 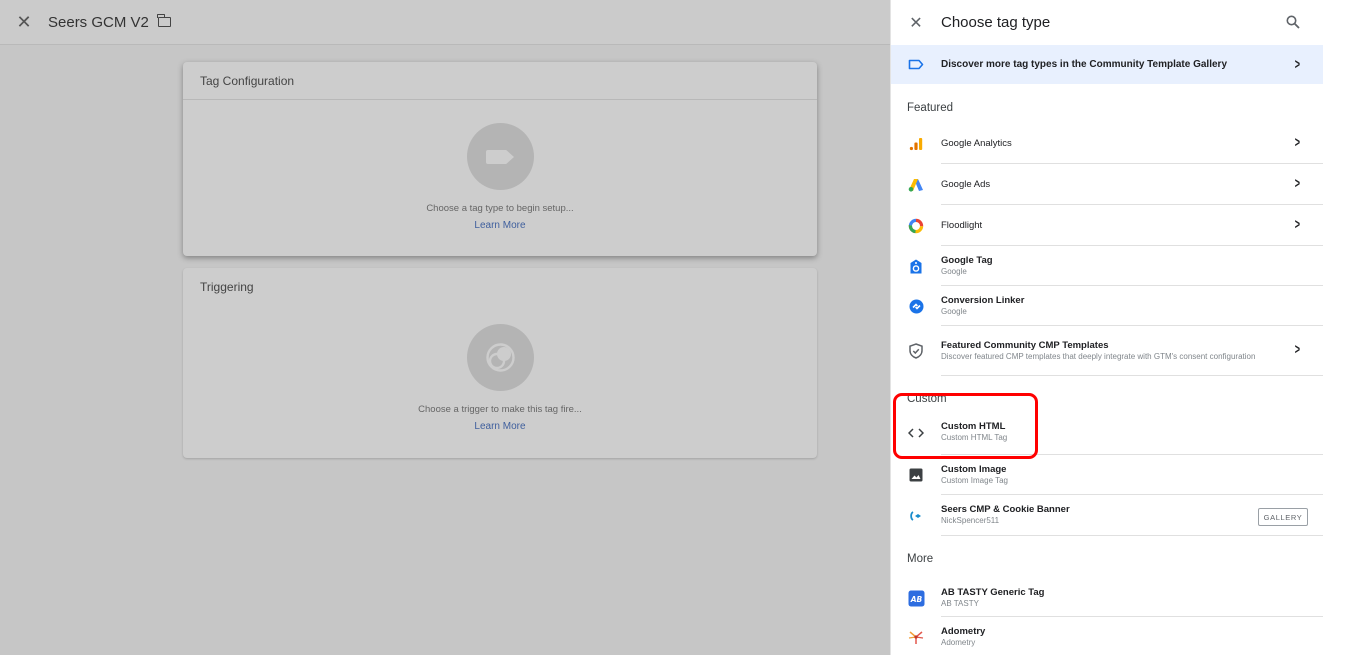 I want to click on tag-type-subtitle: Custom Image Tag, so click(x=974, y=480).